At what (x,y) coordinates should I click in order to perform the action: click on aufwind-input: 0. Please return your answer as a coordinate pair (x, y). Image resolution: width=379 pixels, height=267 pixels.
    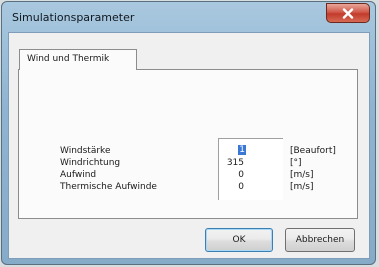
    Looking at the image, I should click on (219, 175).